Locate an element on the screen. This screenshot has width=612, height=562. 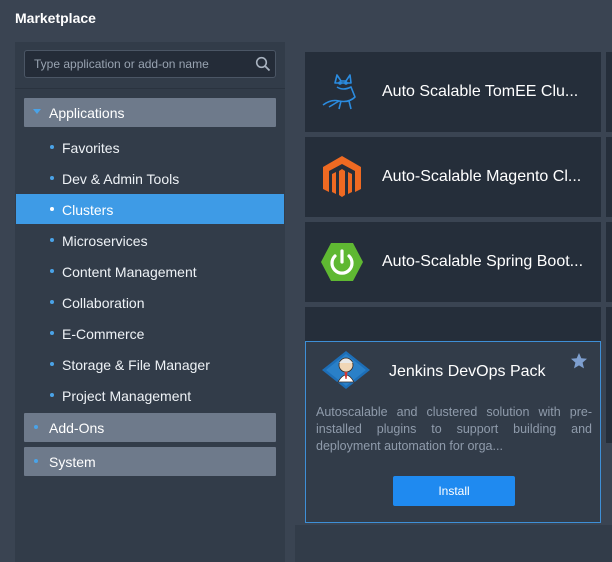
sidebar-divider is located at coordinates (150, 88).